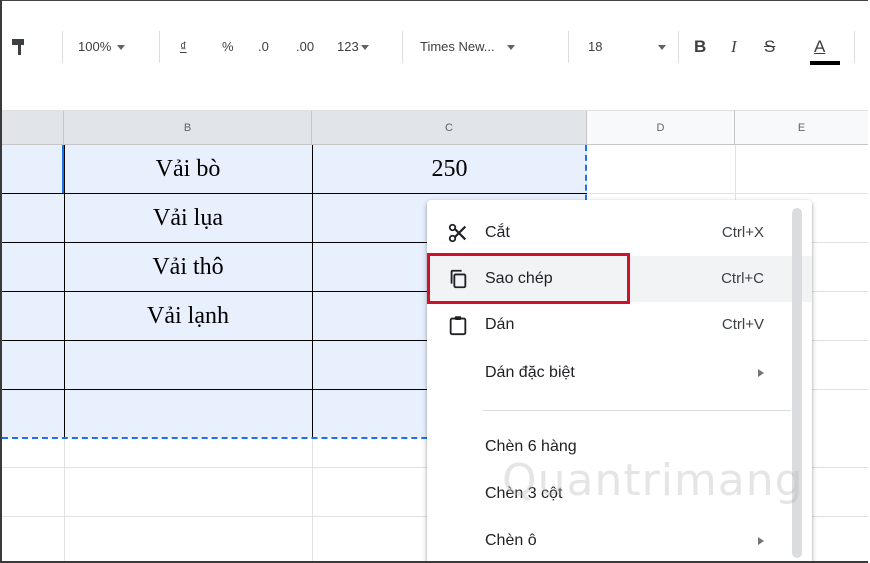  I want to click on menu-item-paste-special: Dán đặc biệt, so click(619, 373).